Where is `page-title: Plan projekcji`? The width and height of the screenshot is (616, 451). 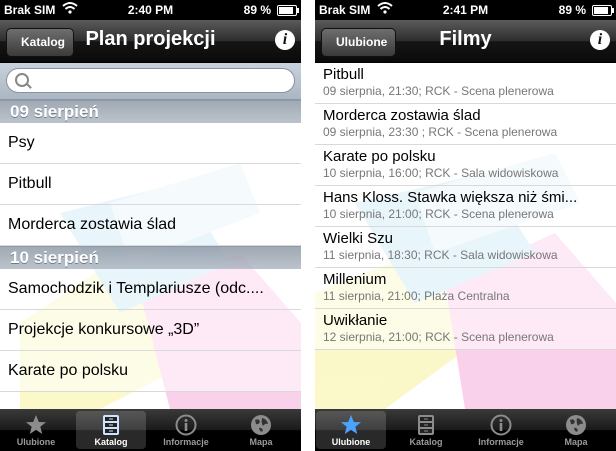
page-title: Plan projekcji is located at coordinates (150, 39).